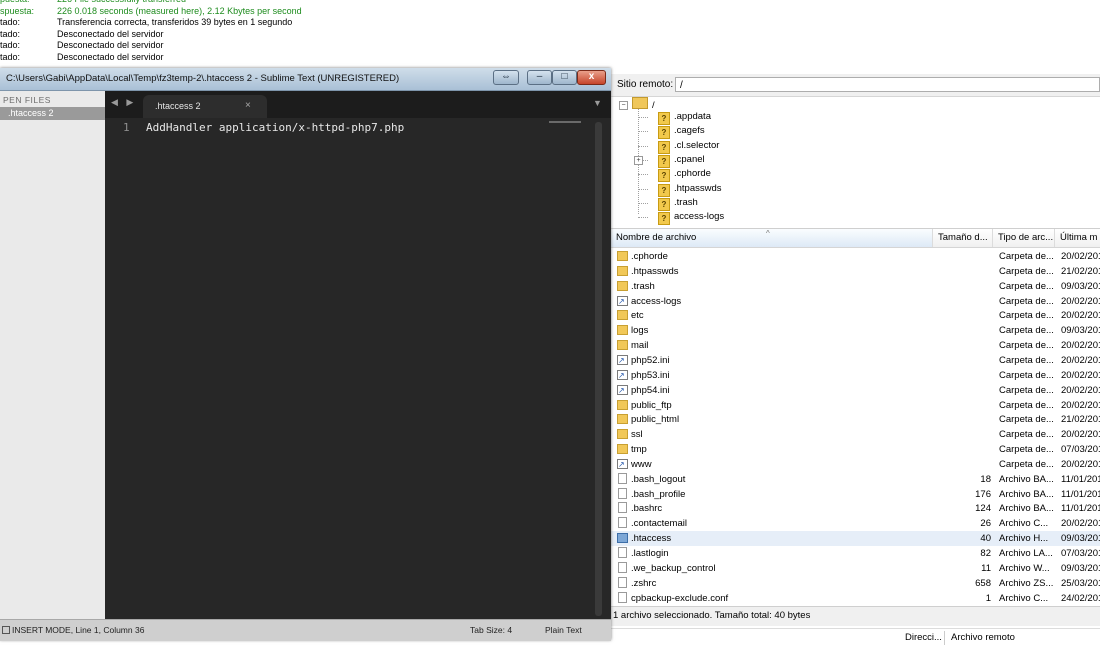  I want to click on tree-item: ? .cagefs, so click(677, 132).